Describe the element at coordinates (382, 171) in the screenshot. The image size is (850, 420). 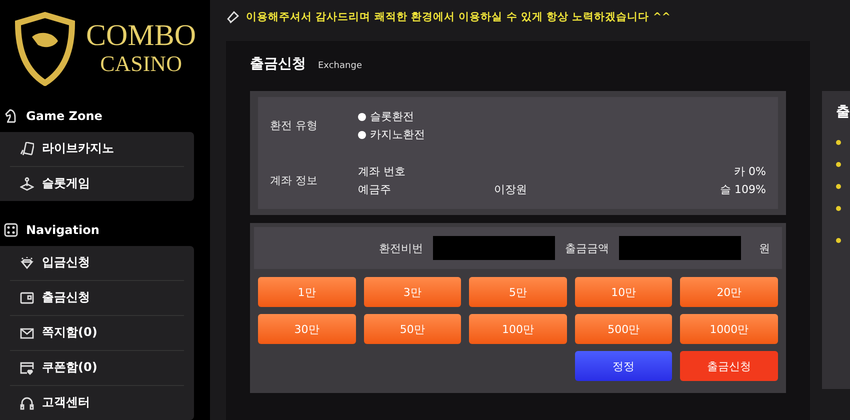
I see `field-label: 계좌 번호` at that location.